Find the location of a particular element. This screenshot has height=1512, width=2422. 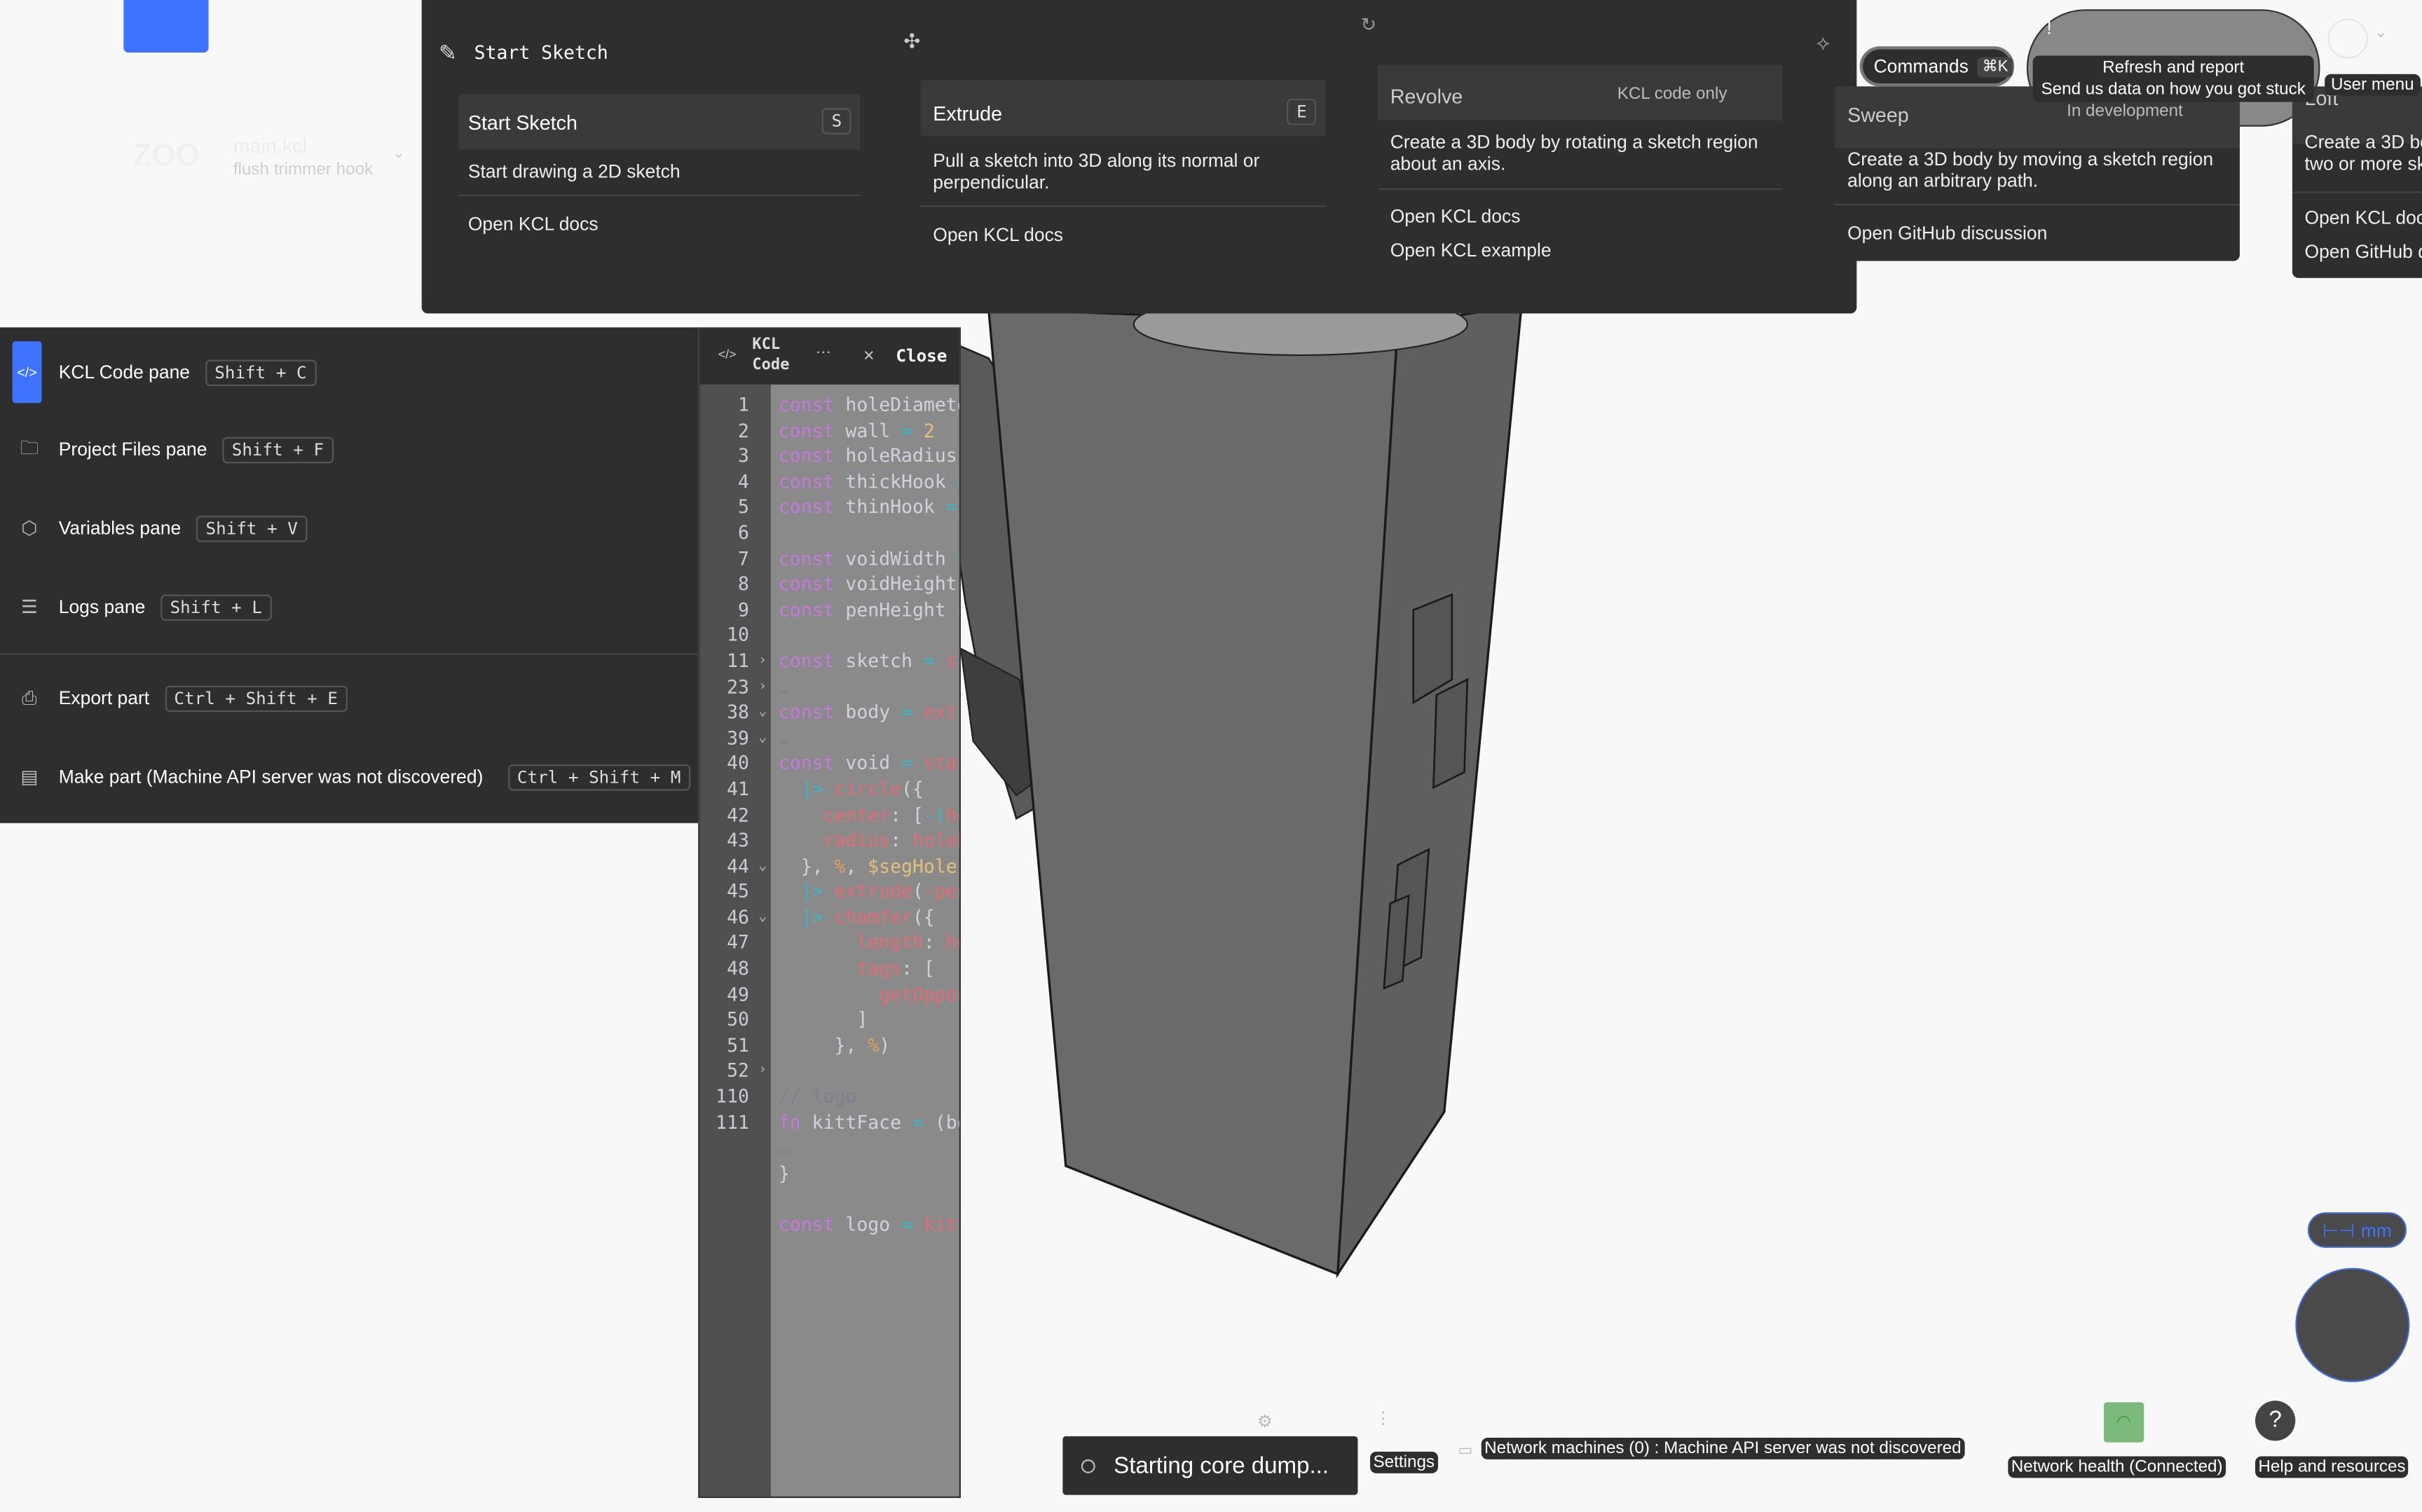

code-line: 41 |> circle({ is located at coordinates (829, 789).